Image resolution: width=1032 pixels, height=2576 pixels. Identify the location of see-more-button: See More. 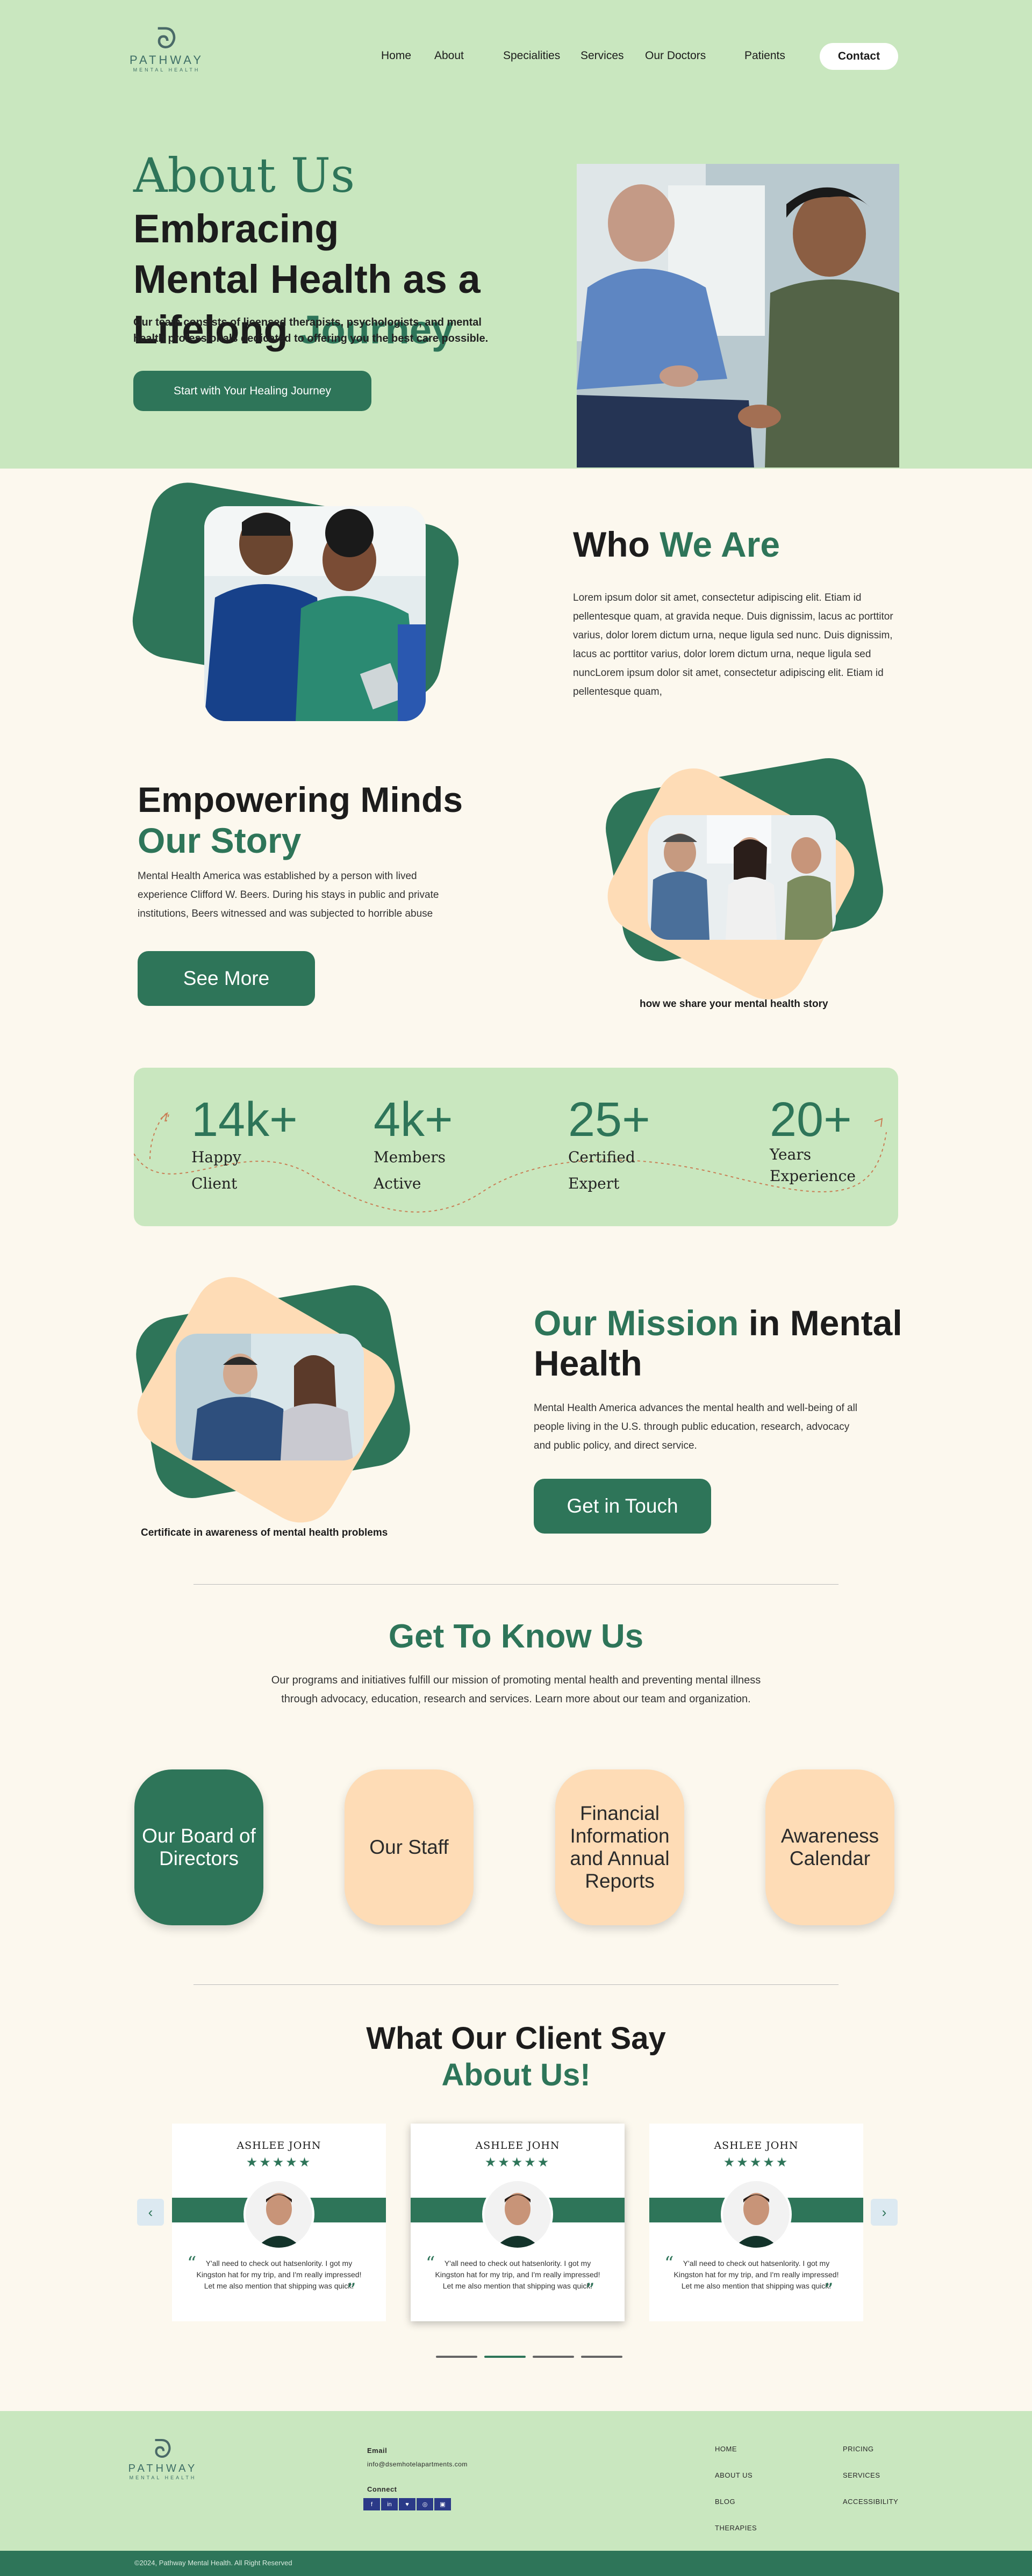
(226, 979).